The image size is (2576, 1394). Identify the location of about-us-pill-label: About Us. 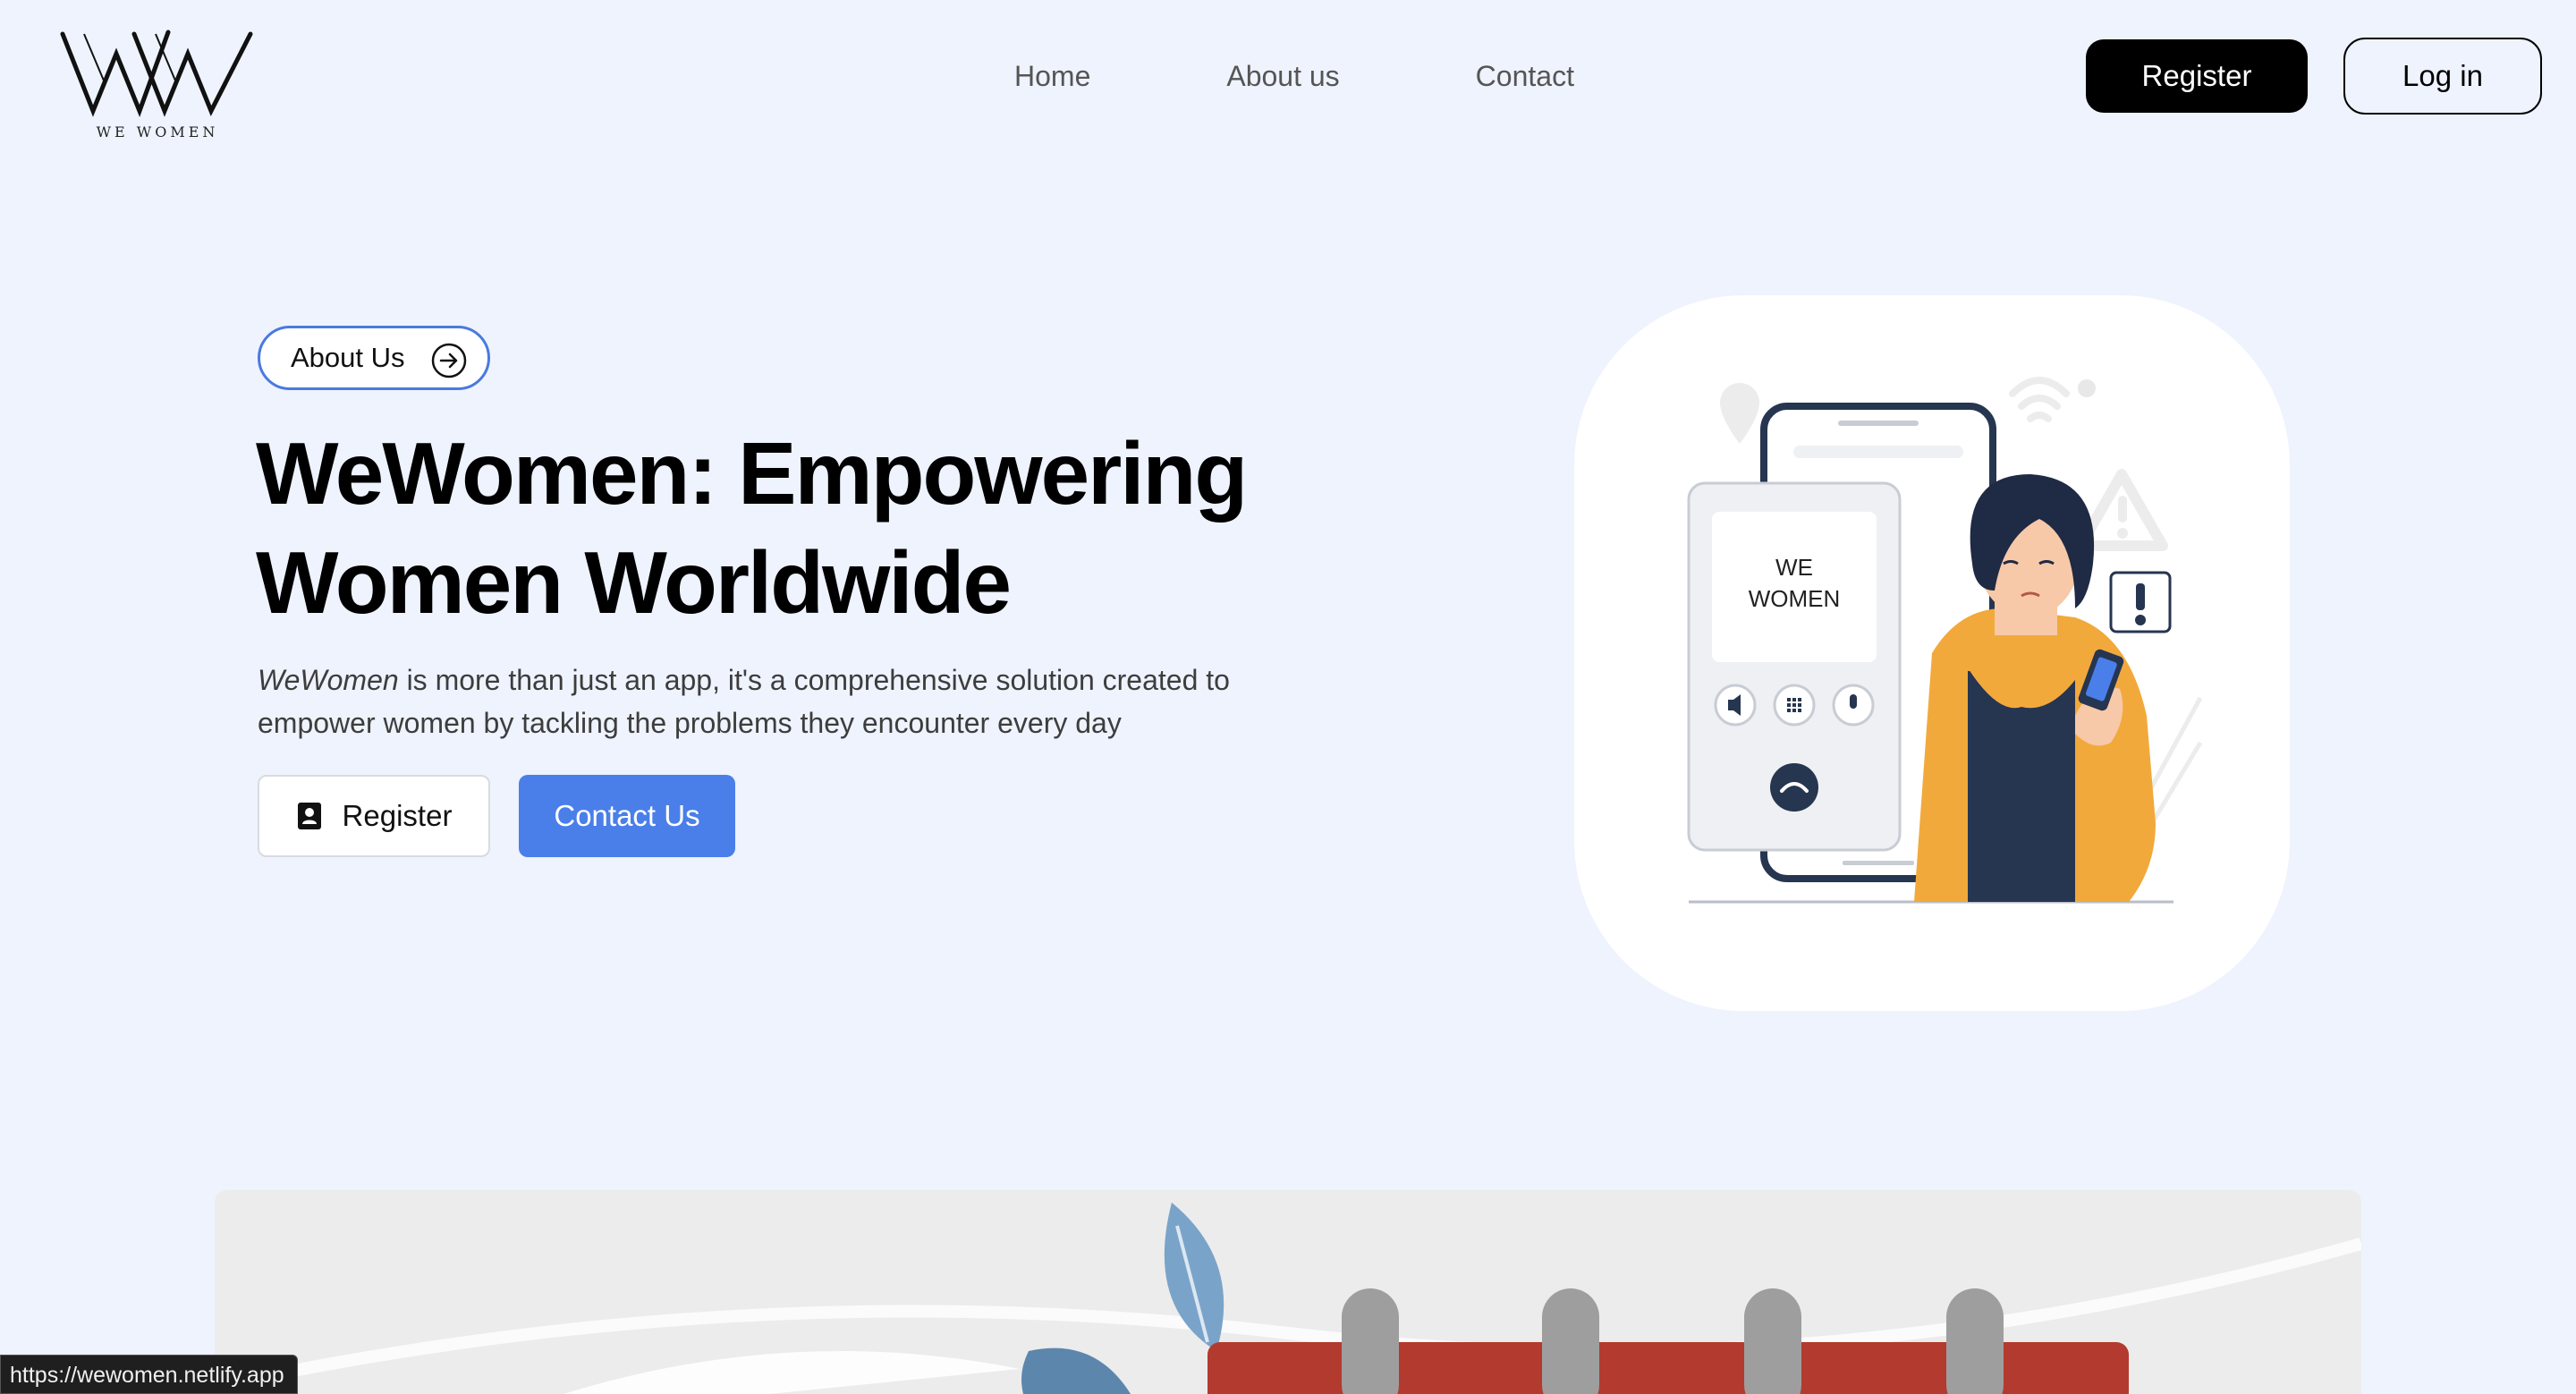
(348, 357).